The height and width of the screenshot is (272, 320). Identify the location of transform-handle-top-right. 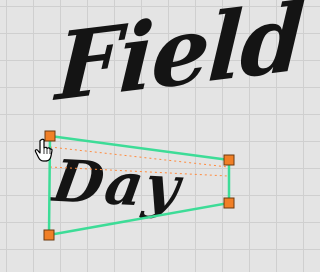
(229, 160).